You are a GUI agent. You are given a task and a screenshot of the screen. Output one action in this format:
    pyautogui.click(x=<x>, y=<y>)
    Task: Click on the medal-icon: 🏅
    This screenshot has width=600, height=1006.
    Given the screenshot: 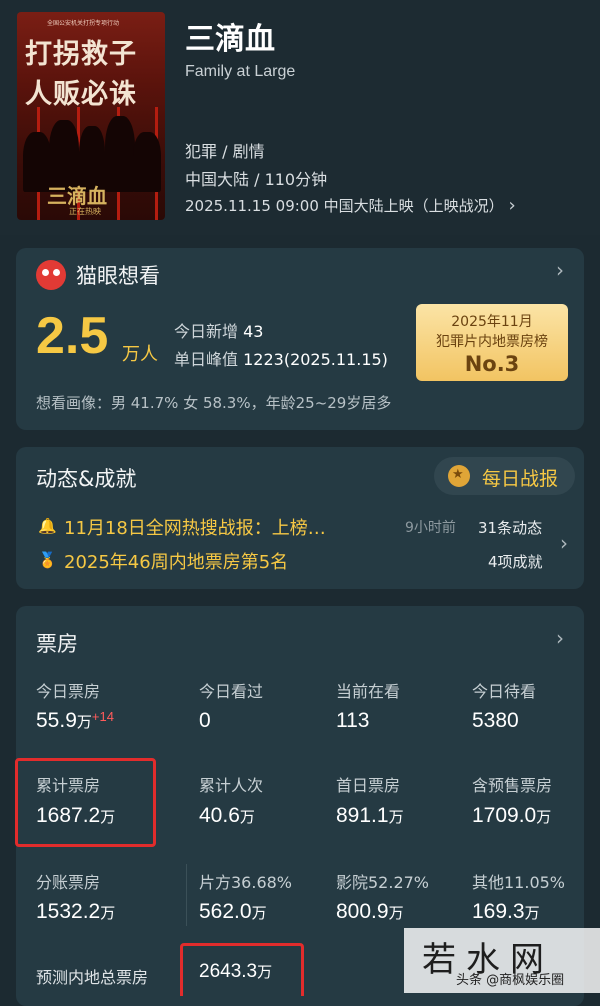 What is the action you would take?
    pyautogui.click(x=47, y=560)
    